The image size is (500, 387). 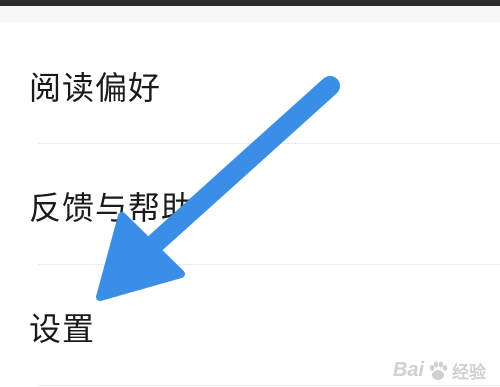 What do you see at coordinates (269, 385) in the screenshot?
I see `divider` at bounding box center [269, 385].